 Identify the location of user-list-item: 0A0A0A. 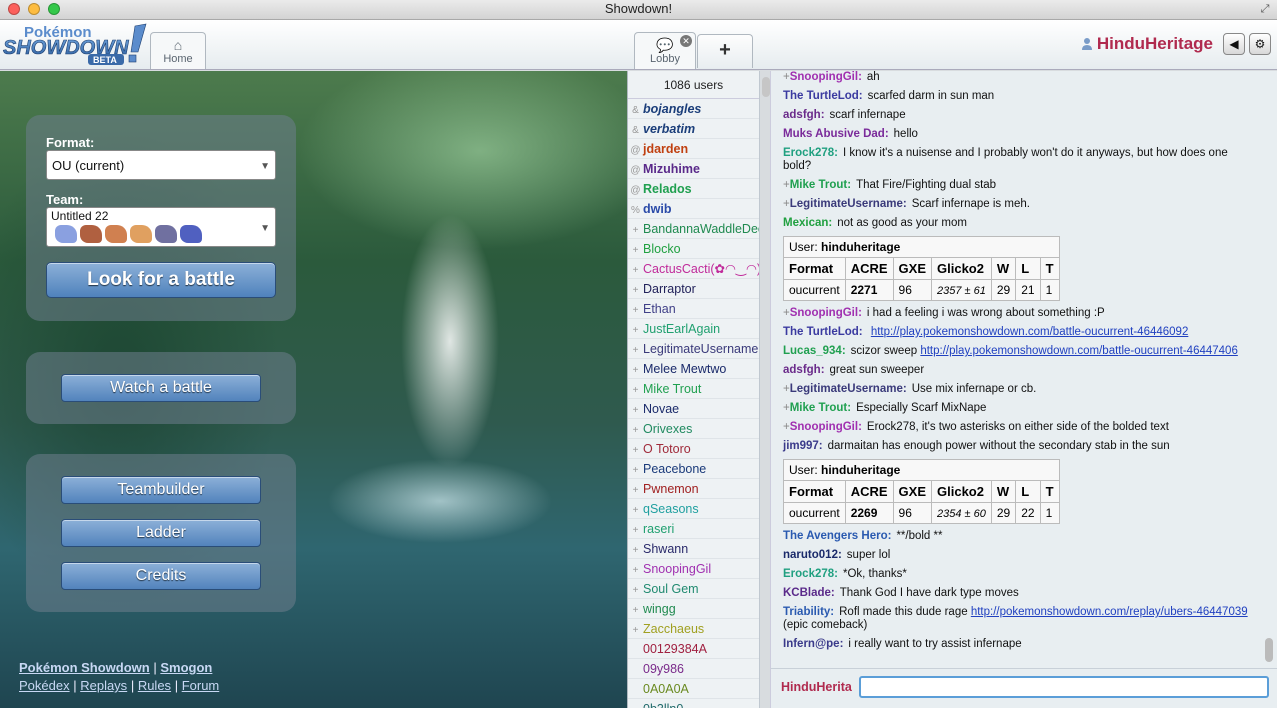
(693, 689).